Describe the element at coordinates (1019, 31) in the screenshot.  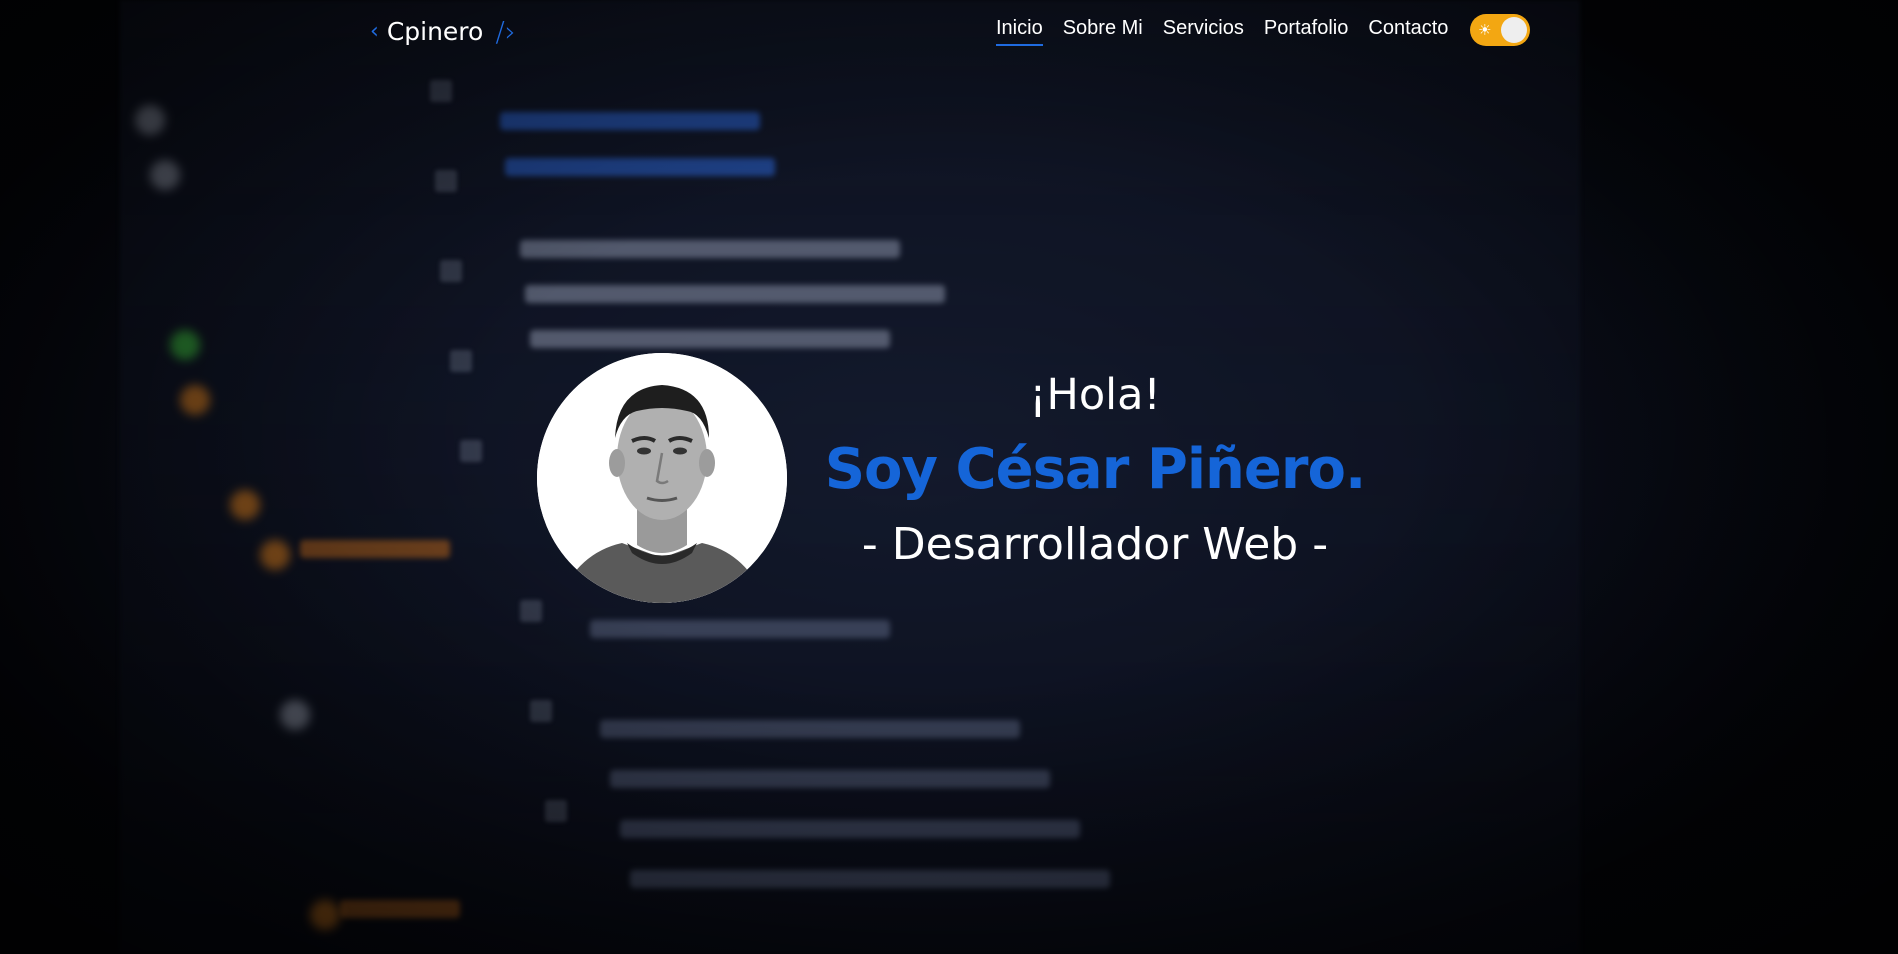
I see `nav-item-inicio: Inicio` at that location.